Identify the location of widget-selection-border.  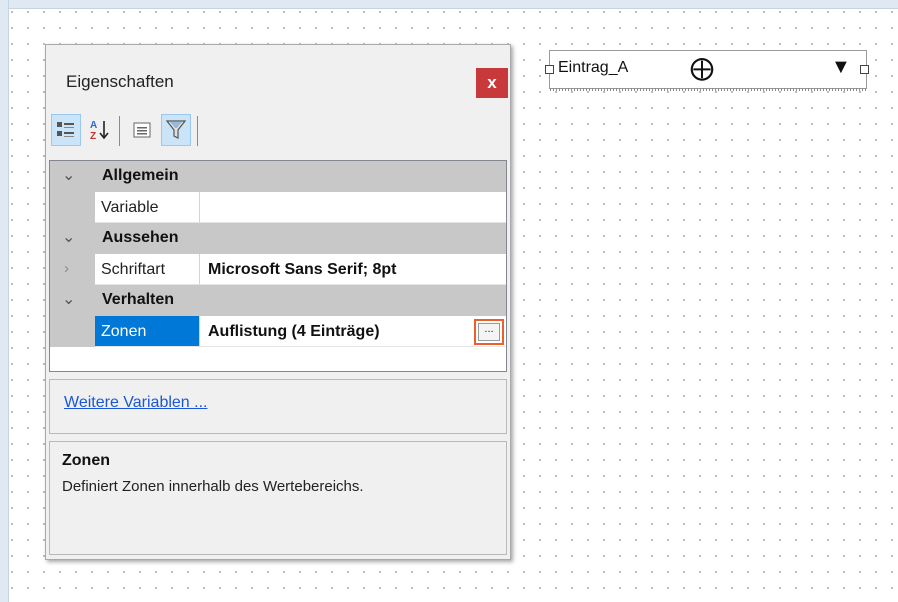
(708, 89).